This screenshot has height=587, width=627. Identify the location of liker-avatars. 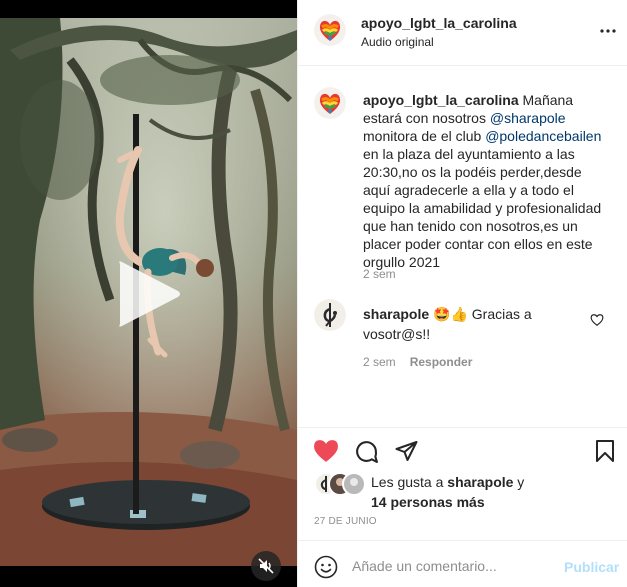
(340, 484).